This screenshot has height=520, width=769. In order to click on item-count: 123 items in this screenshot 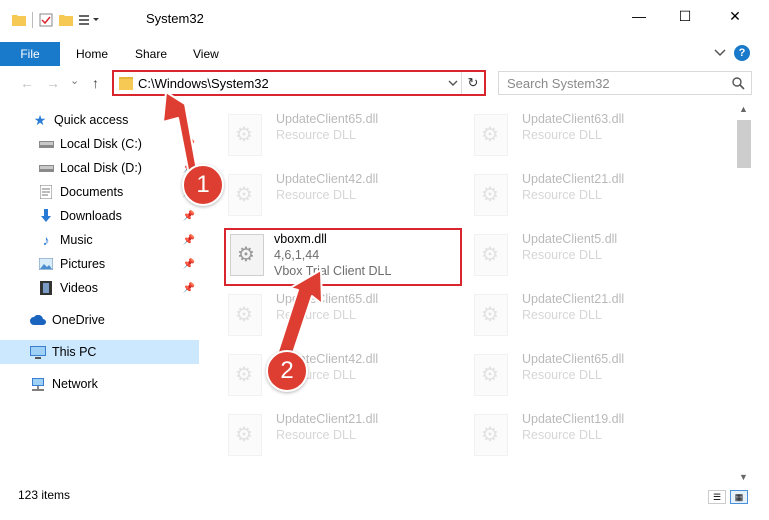, I will do `click(44, 495)`.